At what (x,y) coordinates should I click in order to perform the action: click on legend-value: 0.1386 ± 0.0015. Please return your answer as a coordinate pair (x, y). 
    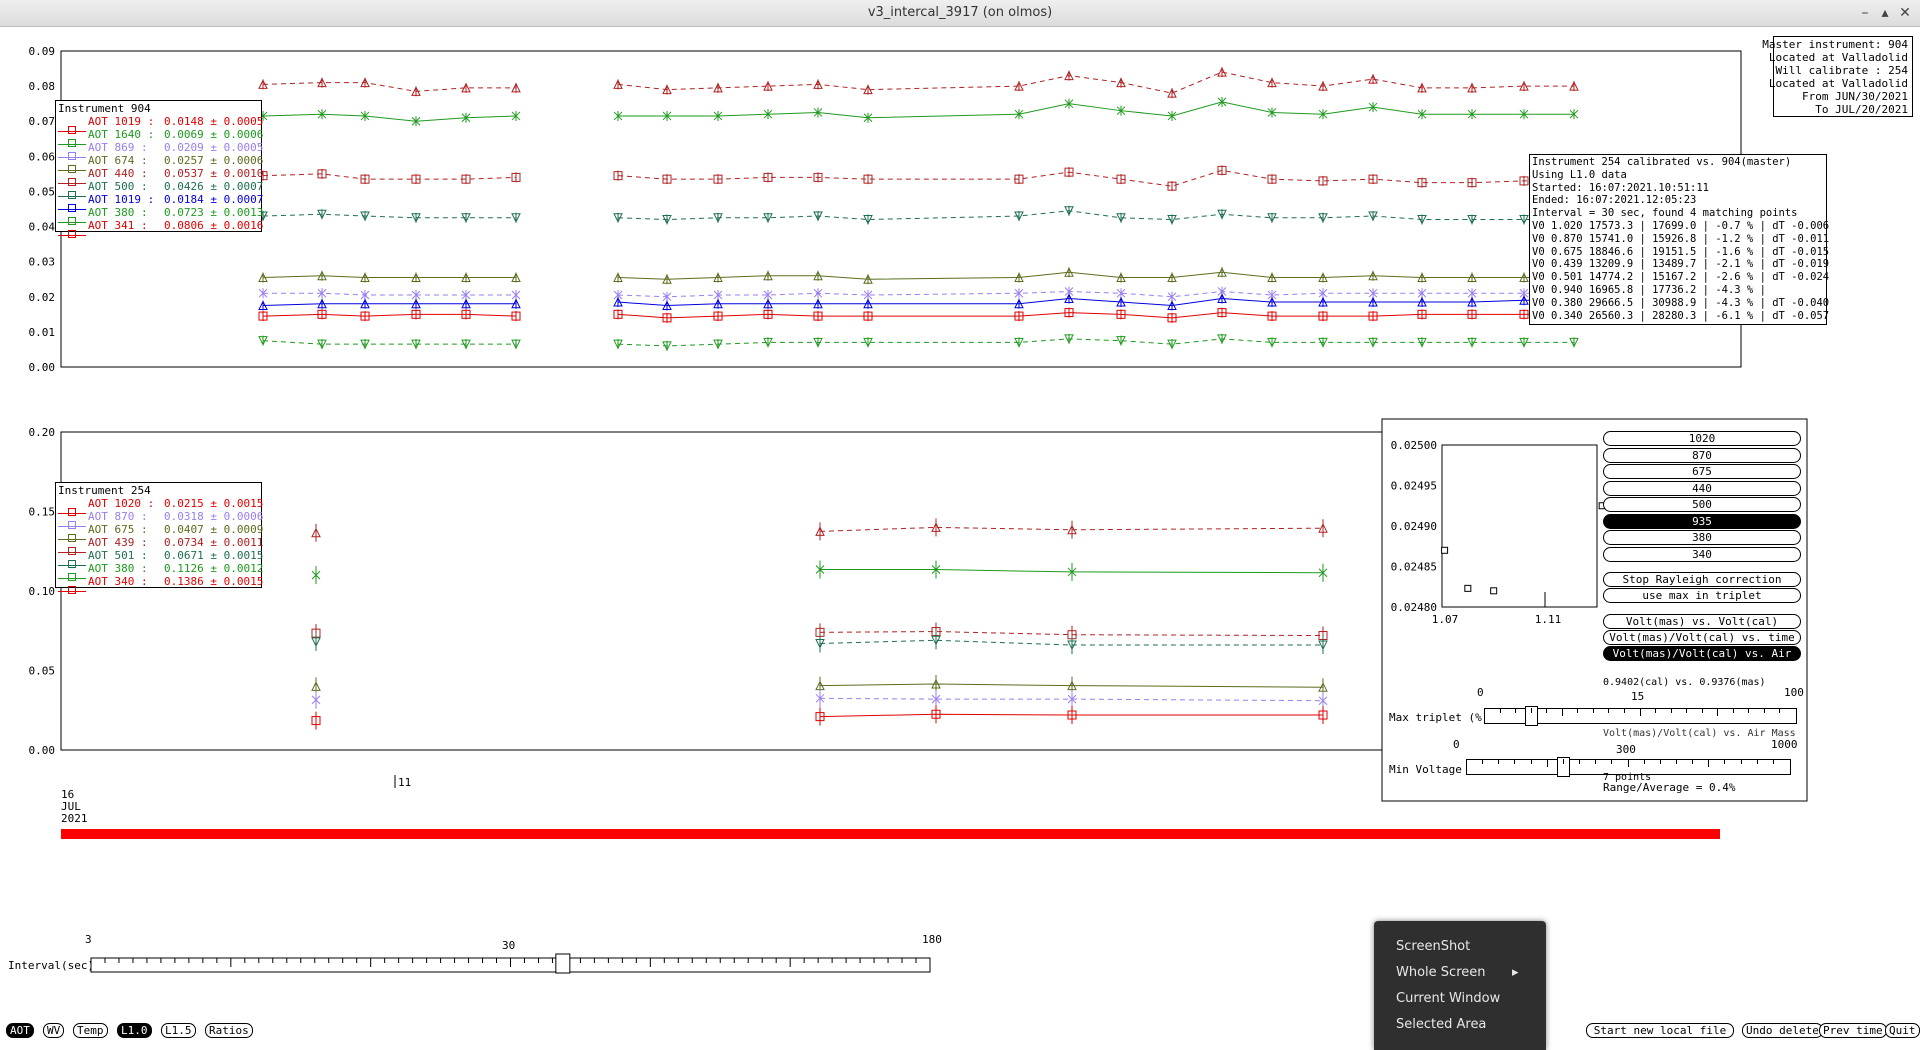
    Looking at the image, I should click on (214, 581).